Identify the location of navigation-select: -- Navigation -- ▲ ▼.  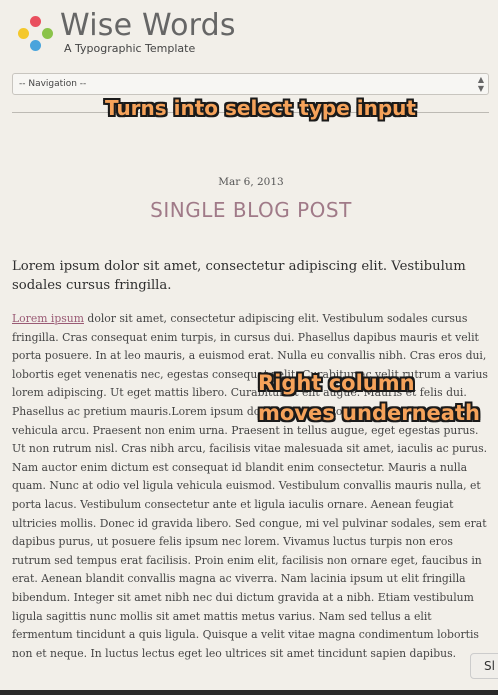
(250, 84).